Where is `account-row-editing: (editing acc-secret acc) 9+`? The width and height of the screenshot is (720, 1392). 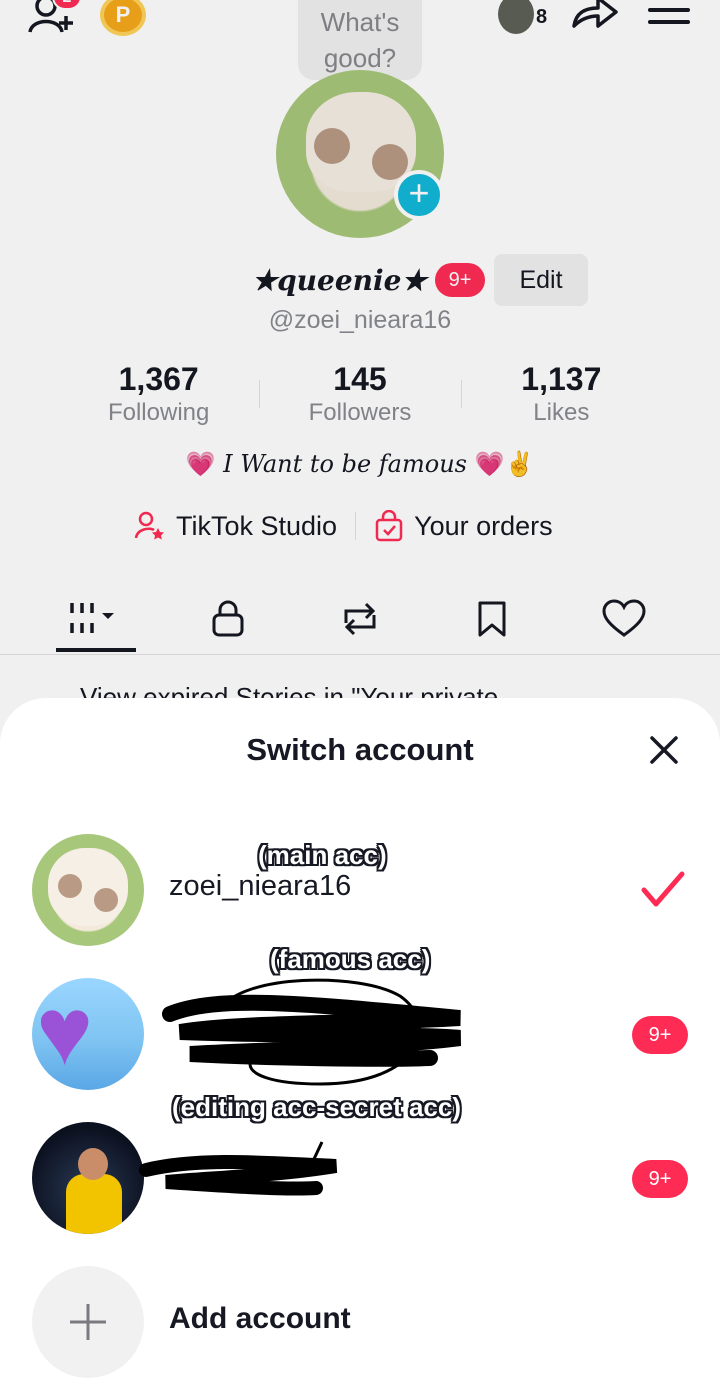
account-row-editing: (editing acc-secret acc) 9+ is located at coordinates (362, 1163).